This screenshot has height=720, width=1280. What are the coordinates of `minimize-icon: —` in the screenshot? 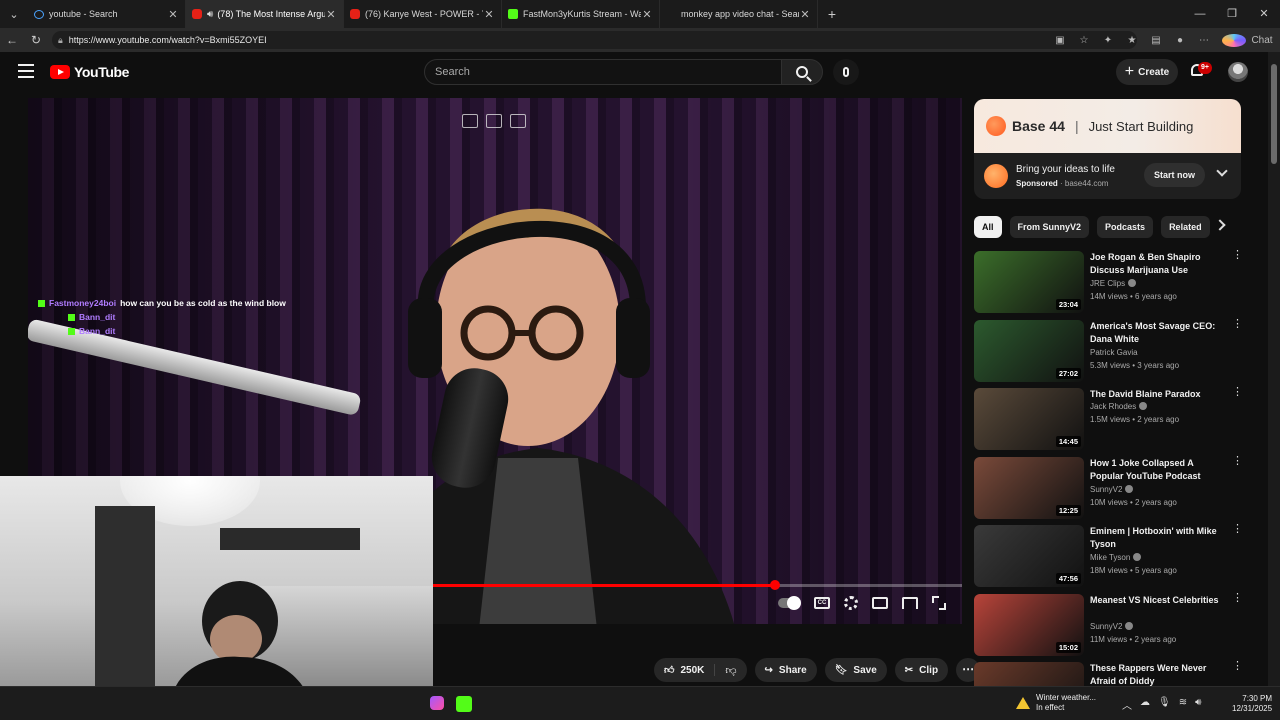 It's located at (1200, 14).